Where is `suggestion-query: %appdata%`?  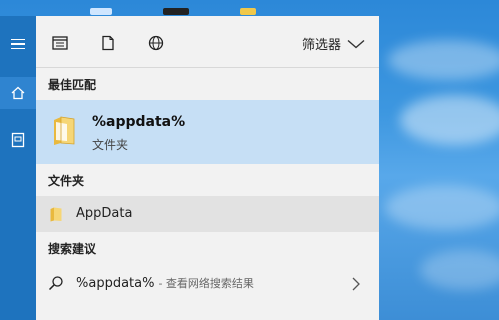 suggestion-query: %appdata% is located at coordinates (115, 283).